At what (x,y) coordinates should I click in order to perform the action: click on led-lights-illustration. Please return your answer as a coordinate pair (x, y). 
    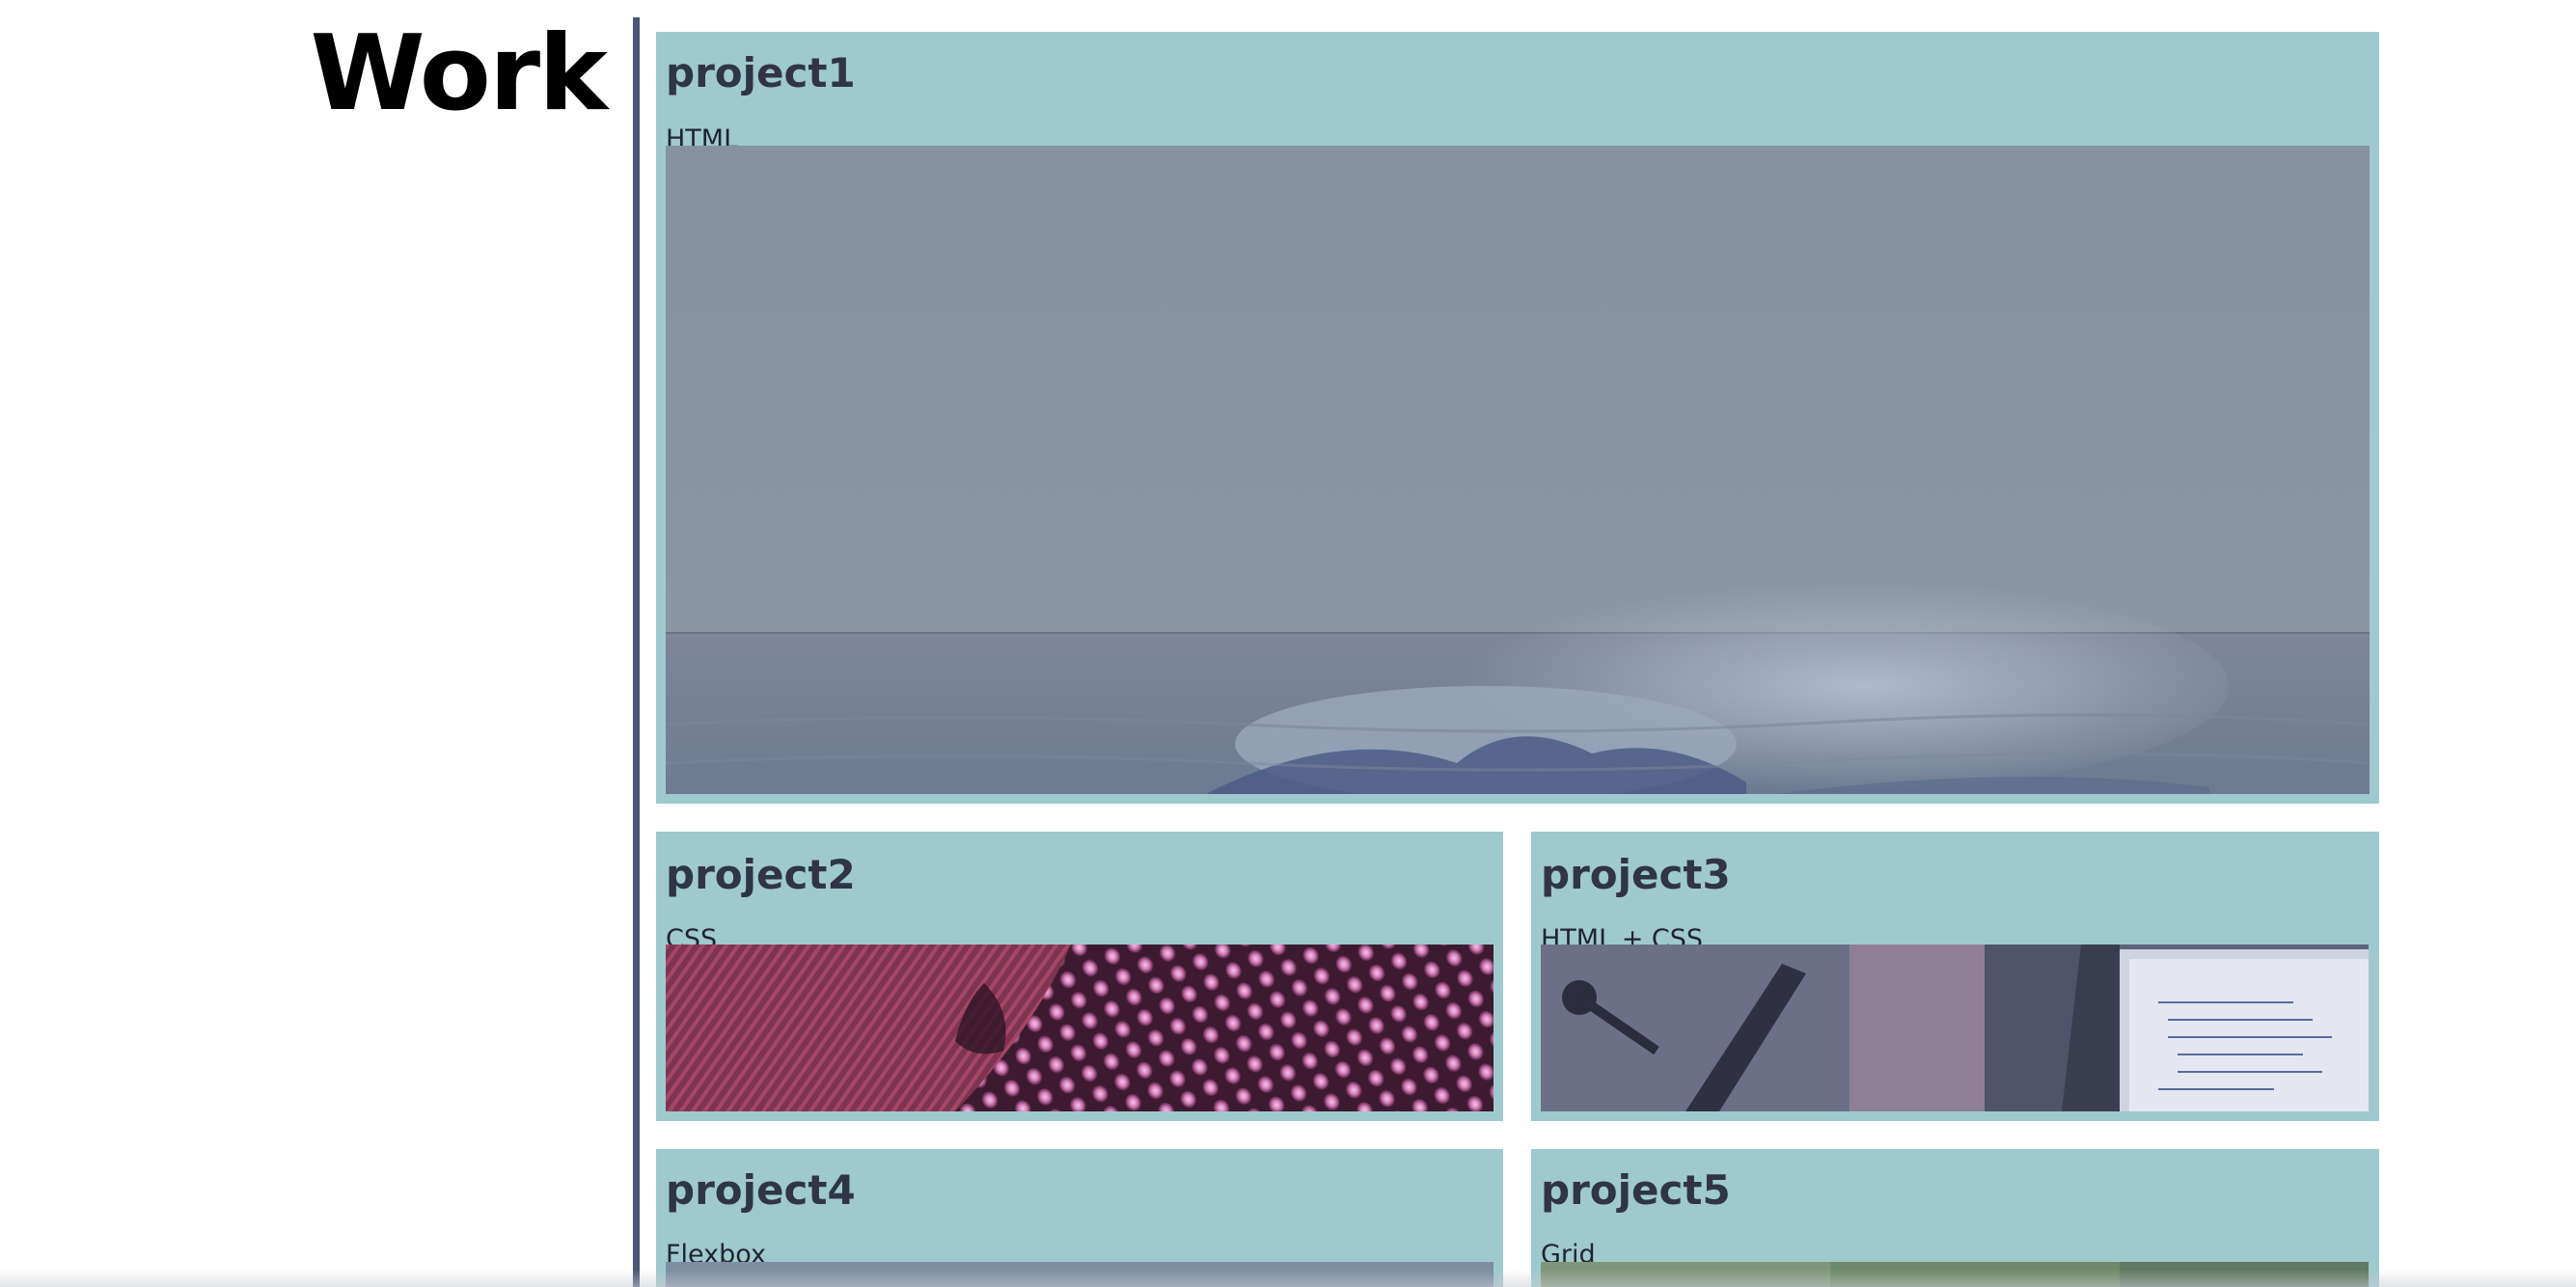
    Looking at the image, I should click on (1080, 1028).